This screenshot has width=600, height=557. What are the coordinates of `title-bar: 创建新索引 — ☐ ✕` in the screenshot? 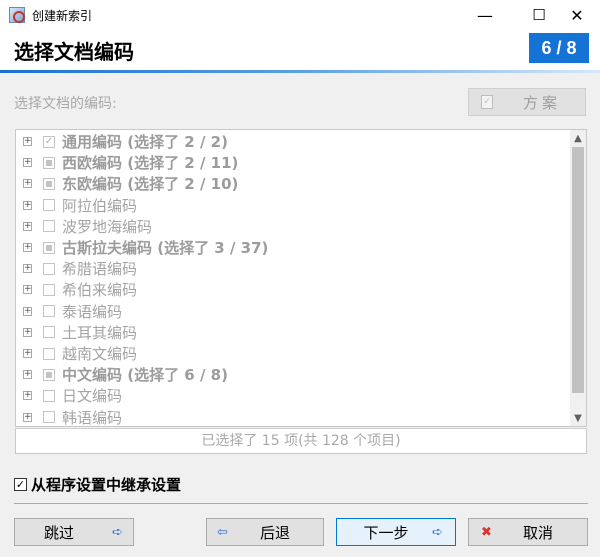 It's located at (300, 15).